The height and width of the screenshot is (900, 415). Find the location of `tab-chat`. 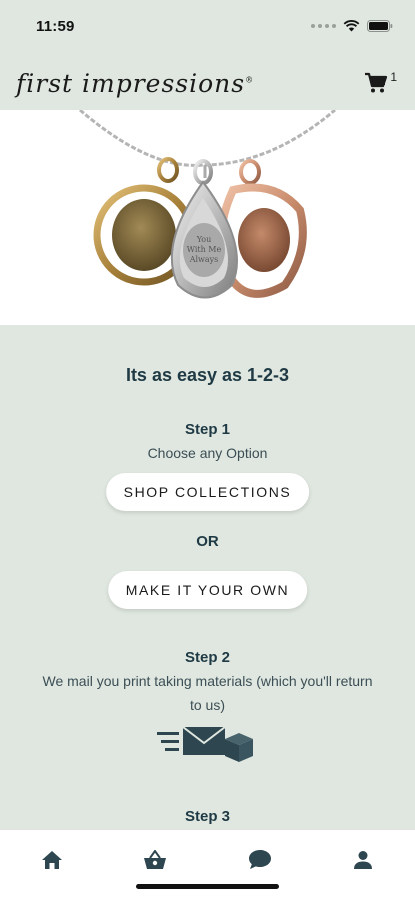

tab-chat is located at coordinates (260, 860).